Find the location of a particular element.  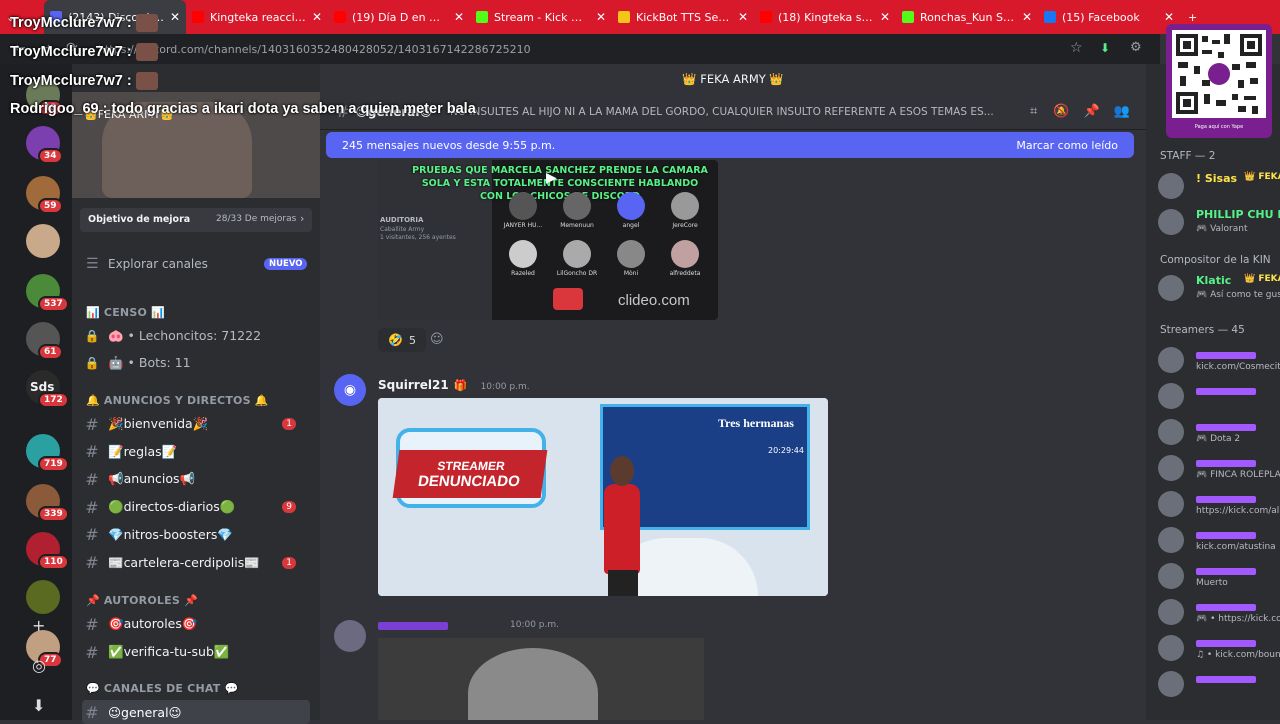

boost-goal: Objetivo de mejora 28/33 De mejoras › is located at coordinates (196, 220).